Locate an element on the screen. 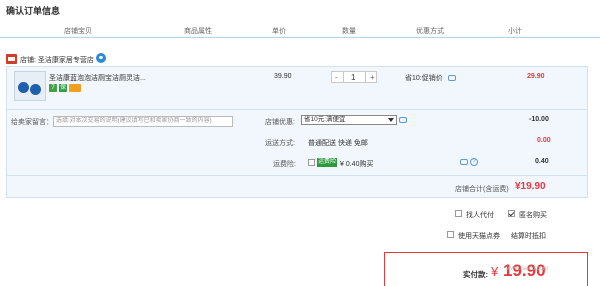  help-icon: ? is located at coordinates (474, 162).